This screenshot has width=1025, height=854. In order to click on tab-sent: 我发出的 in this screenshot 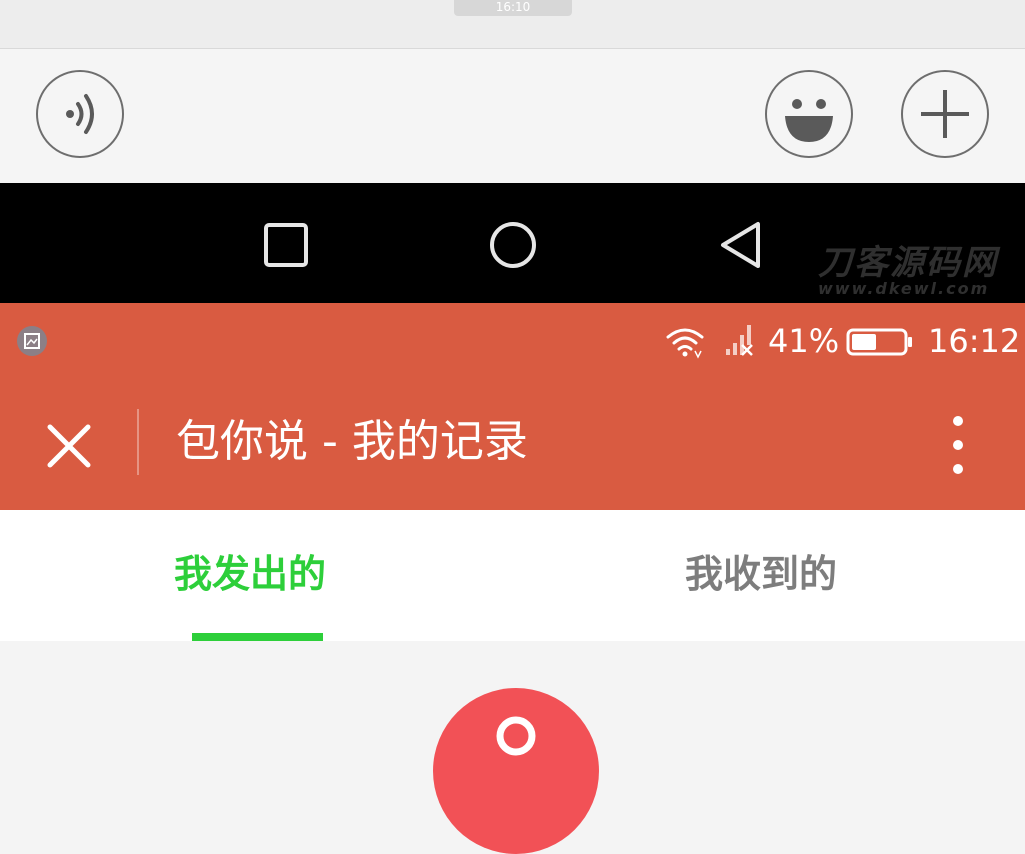, I will do `click(250, 574)`.